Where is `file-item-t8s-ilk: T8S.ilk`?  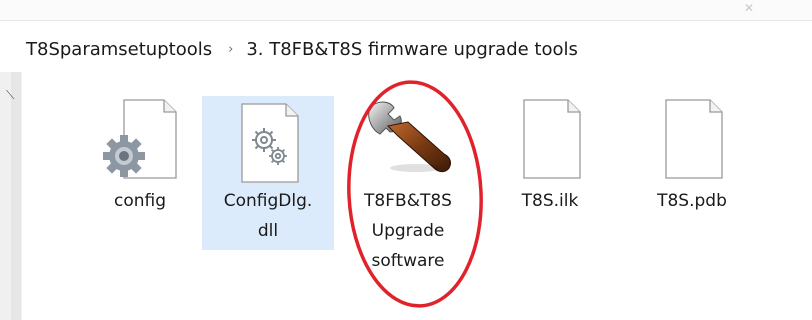
file-item-t8s-ilk: T8S.ilk is located at coordinates (550, 173).